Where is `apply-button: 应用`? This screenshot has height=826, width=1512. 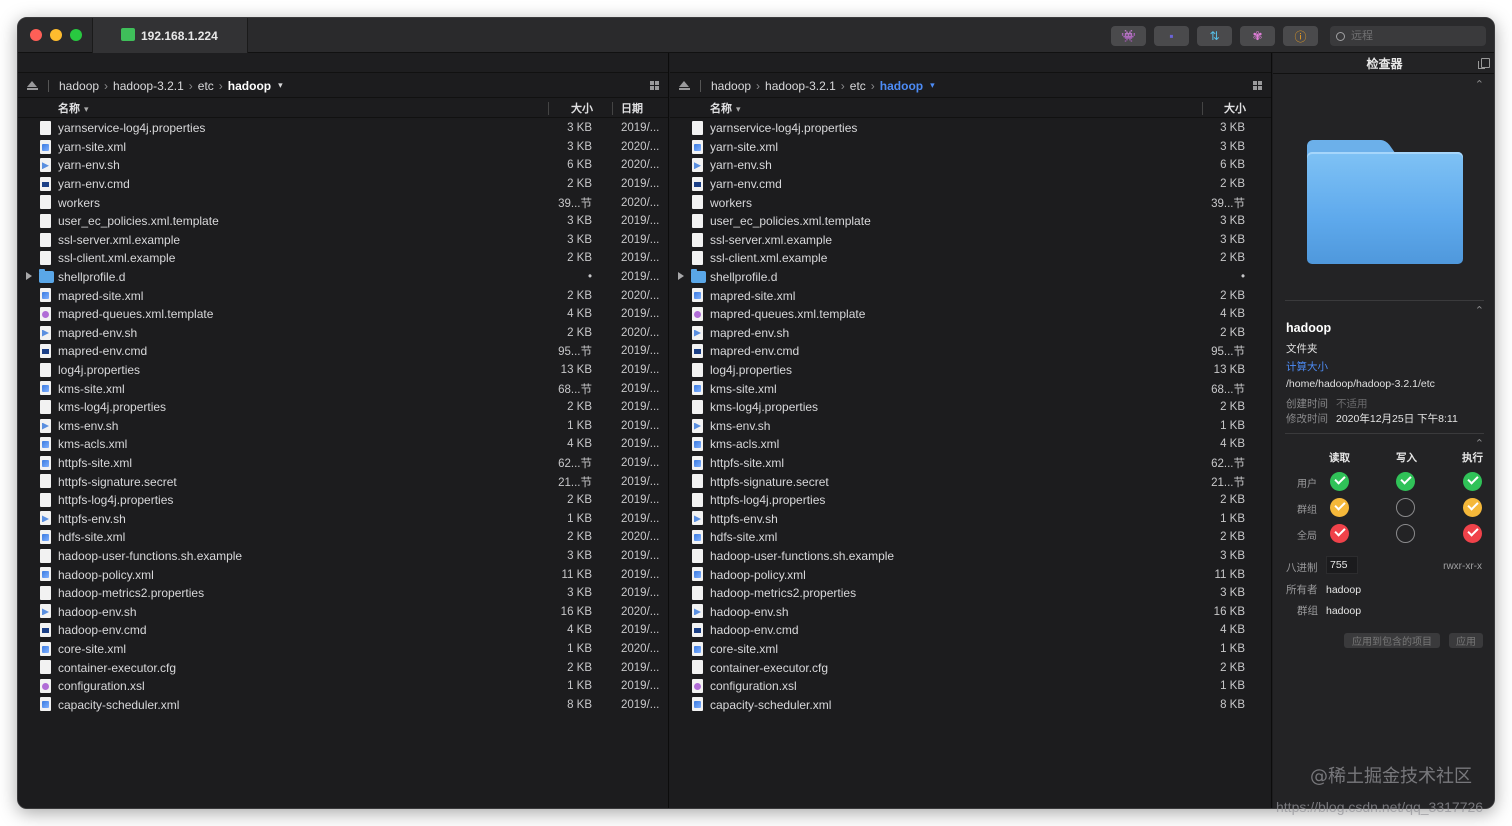
apply-button: 应用 is located at coordinates (1466, 640).